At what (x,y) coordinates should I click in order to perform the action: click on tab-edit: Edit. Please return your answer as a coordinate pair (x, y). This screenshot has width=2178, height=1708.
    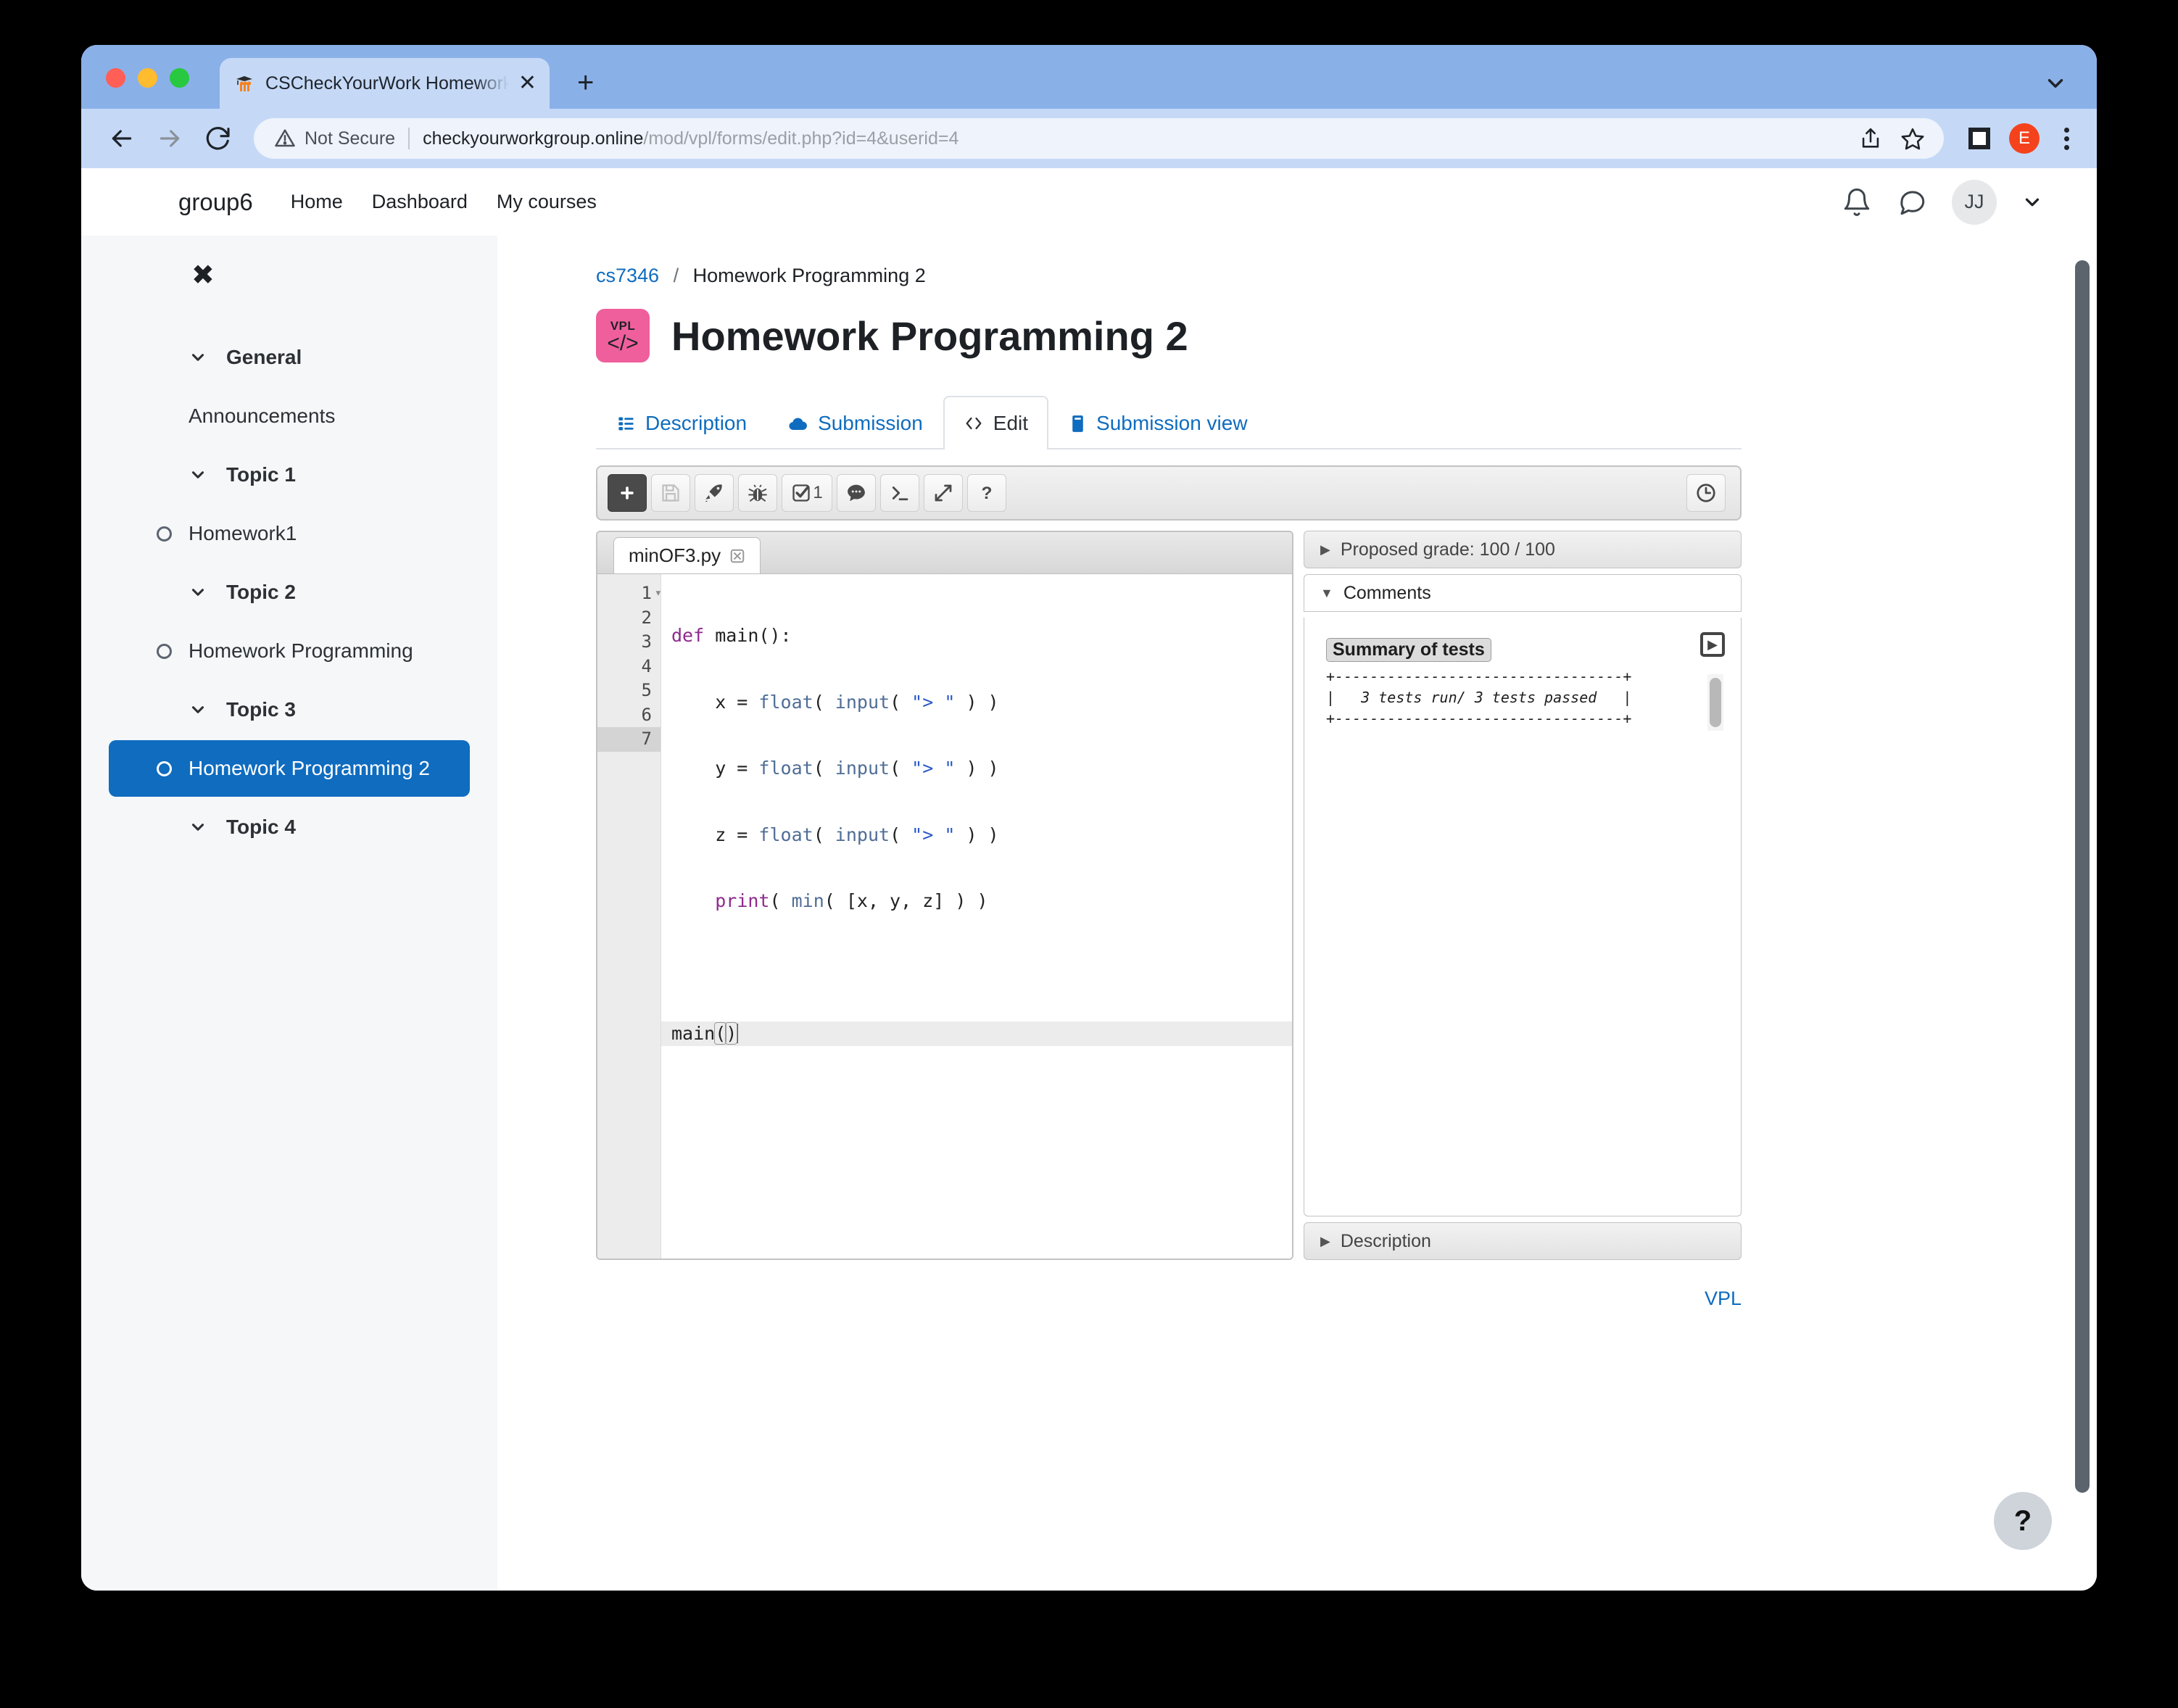
    Looking at the image, I should click on (996, 422).